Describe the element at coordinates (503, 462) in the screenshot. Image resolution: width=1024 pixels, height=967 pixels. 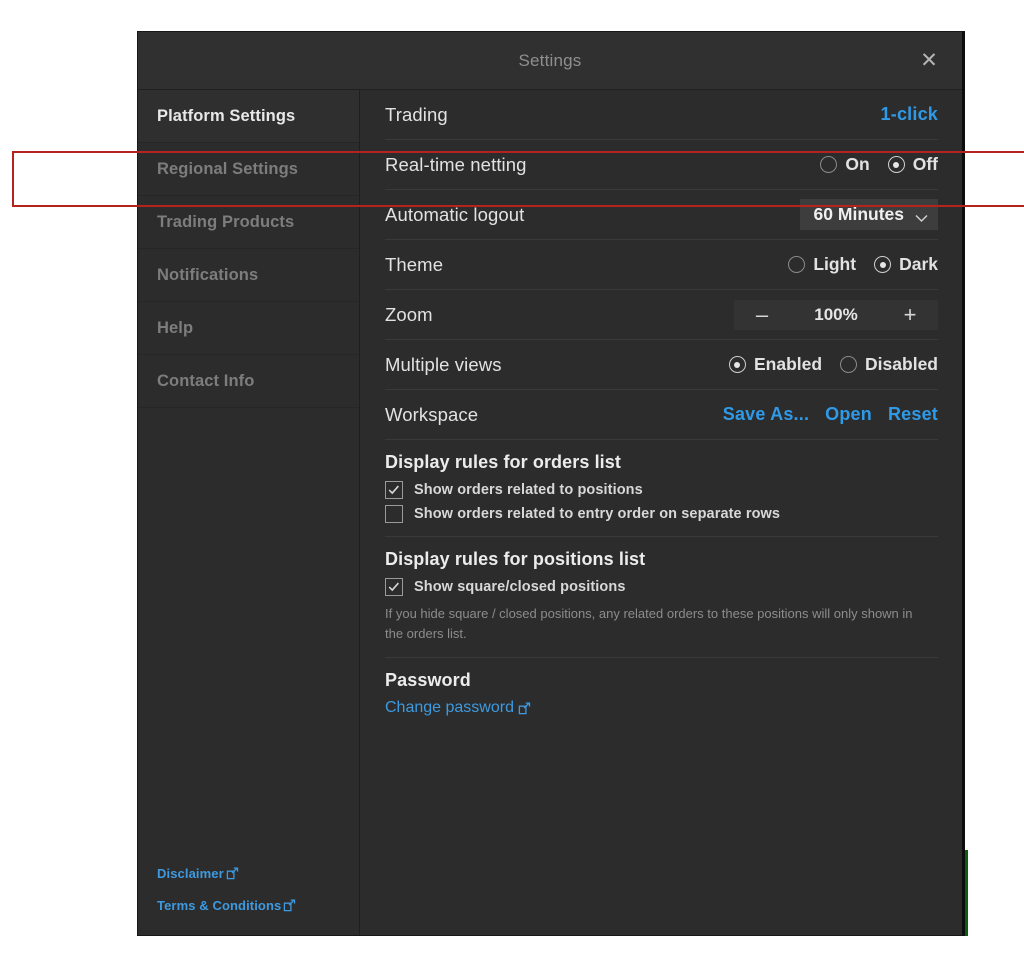
I see `orders-section-title: Display rules for orders list` at that location.